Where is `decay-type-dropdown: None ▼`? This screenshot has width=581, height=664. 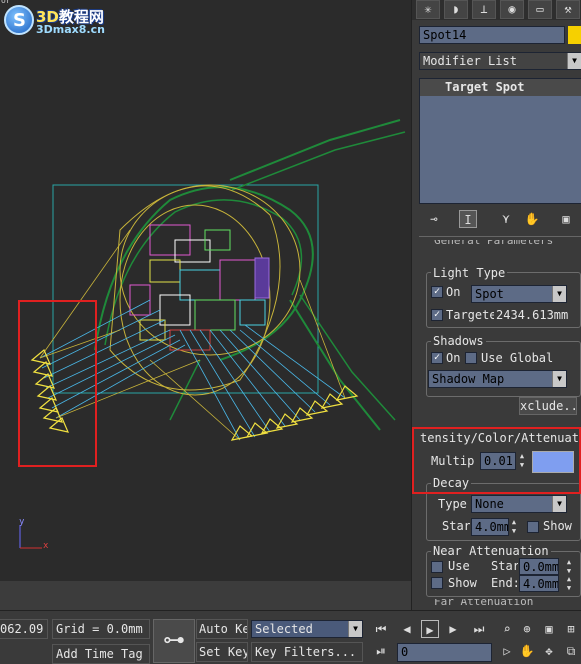 decay-type-dropdown: None ▼ is located at coordinates (519, 504).